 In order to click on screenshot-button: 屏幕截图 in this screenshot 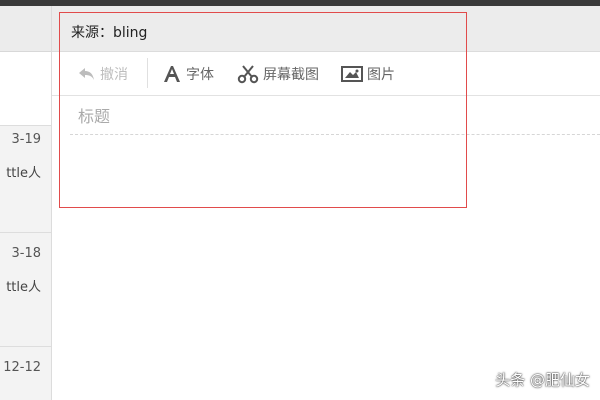, I will do `click(278, 74)`.